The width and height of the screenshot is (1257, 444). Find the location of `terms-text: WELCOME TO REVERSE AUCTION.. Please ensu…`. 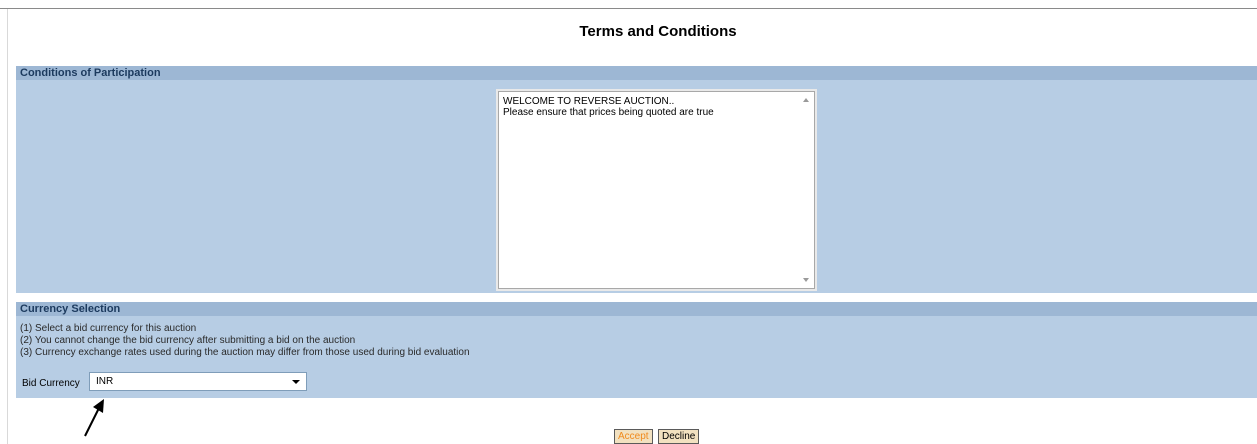

terms-text: WELCOME TO REVERSE AUCTION.. Please ensu… is located at coordinates (608, 107).